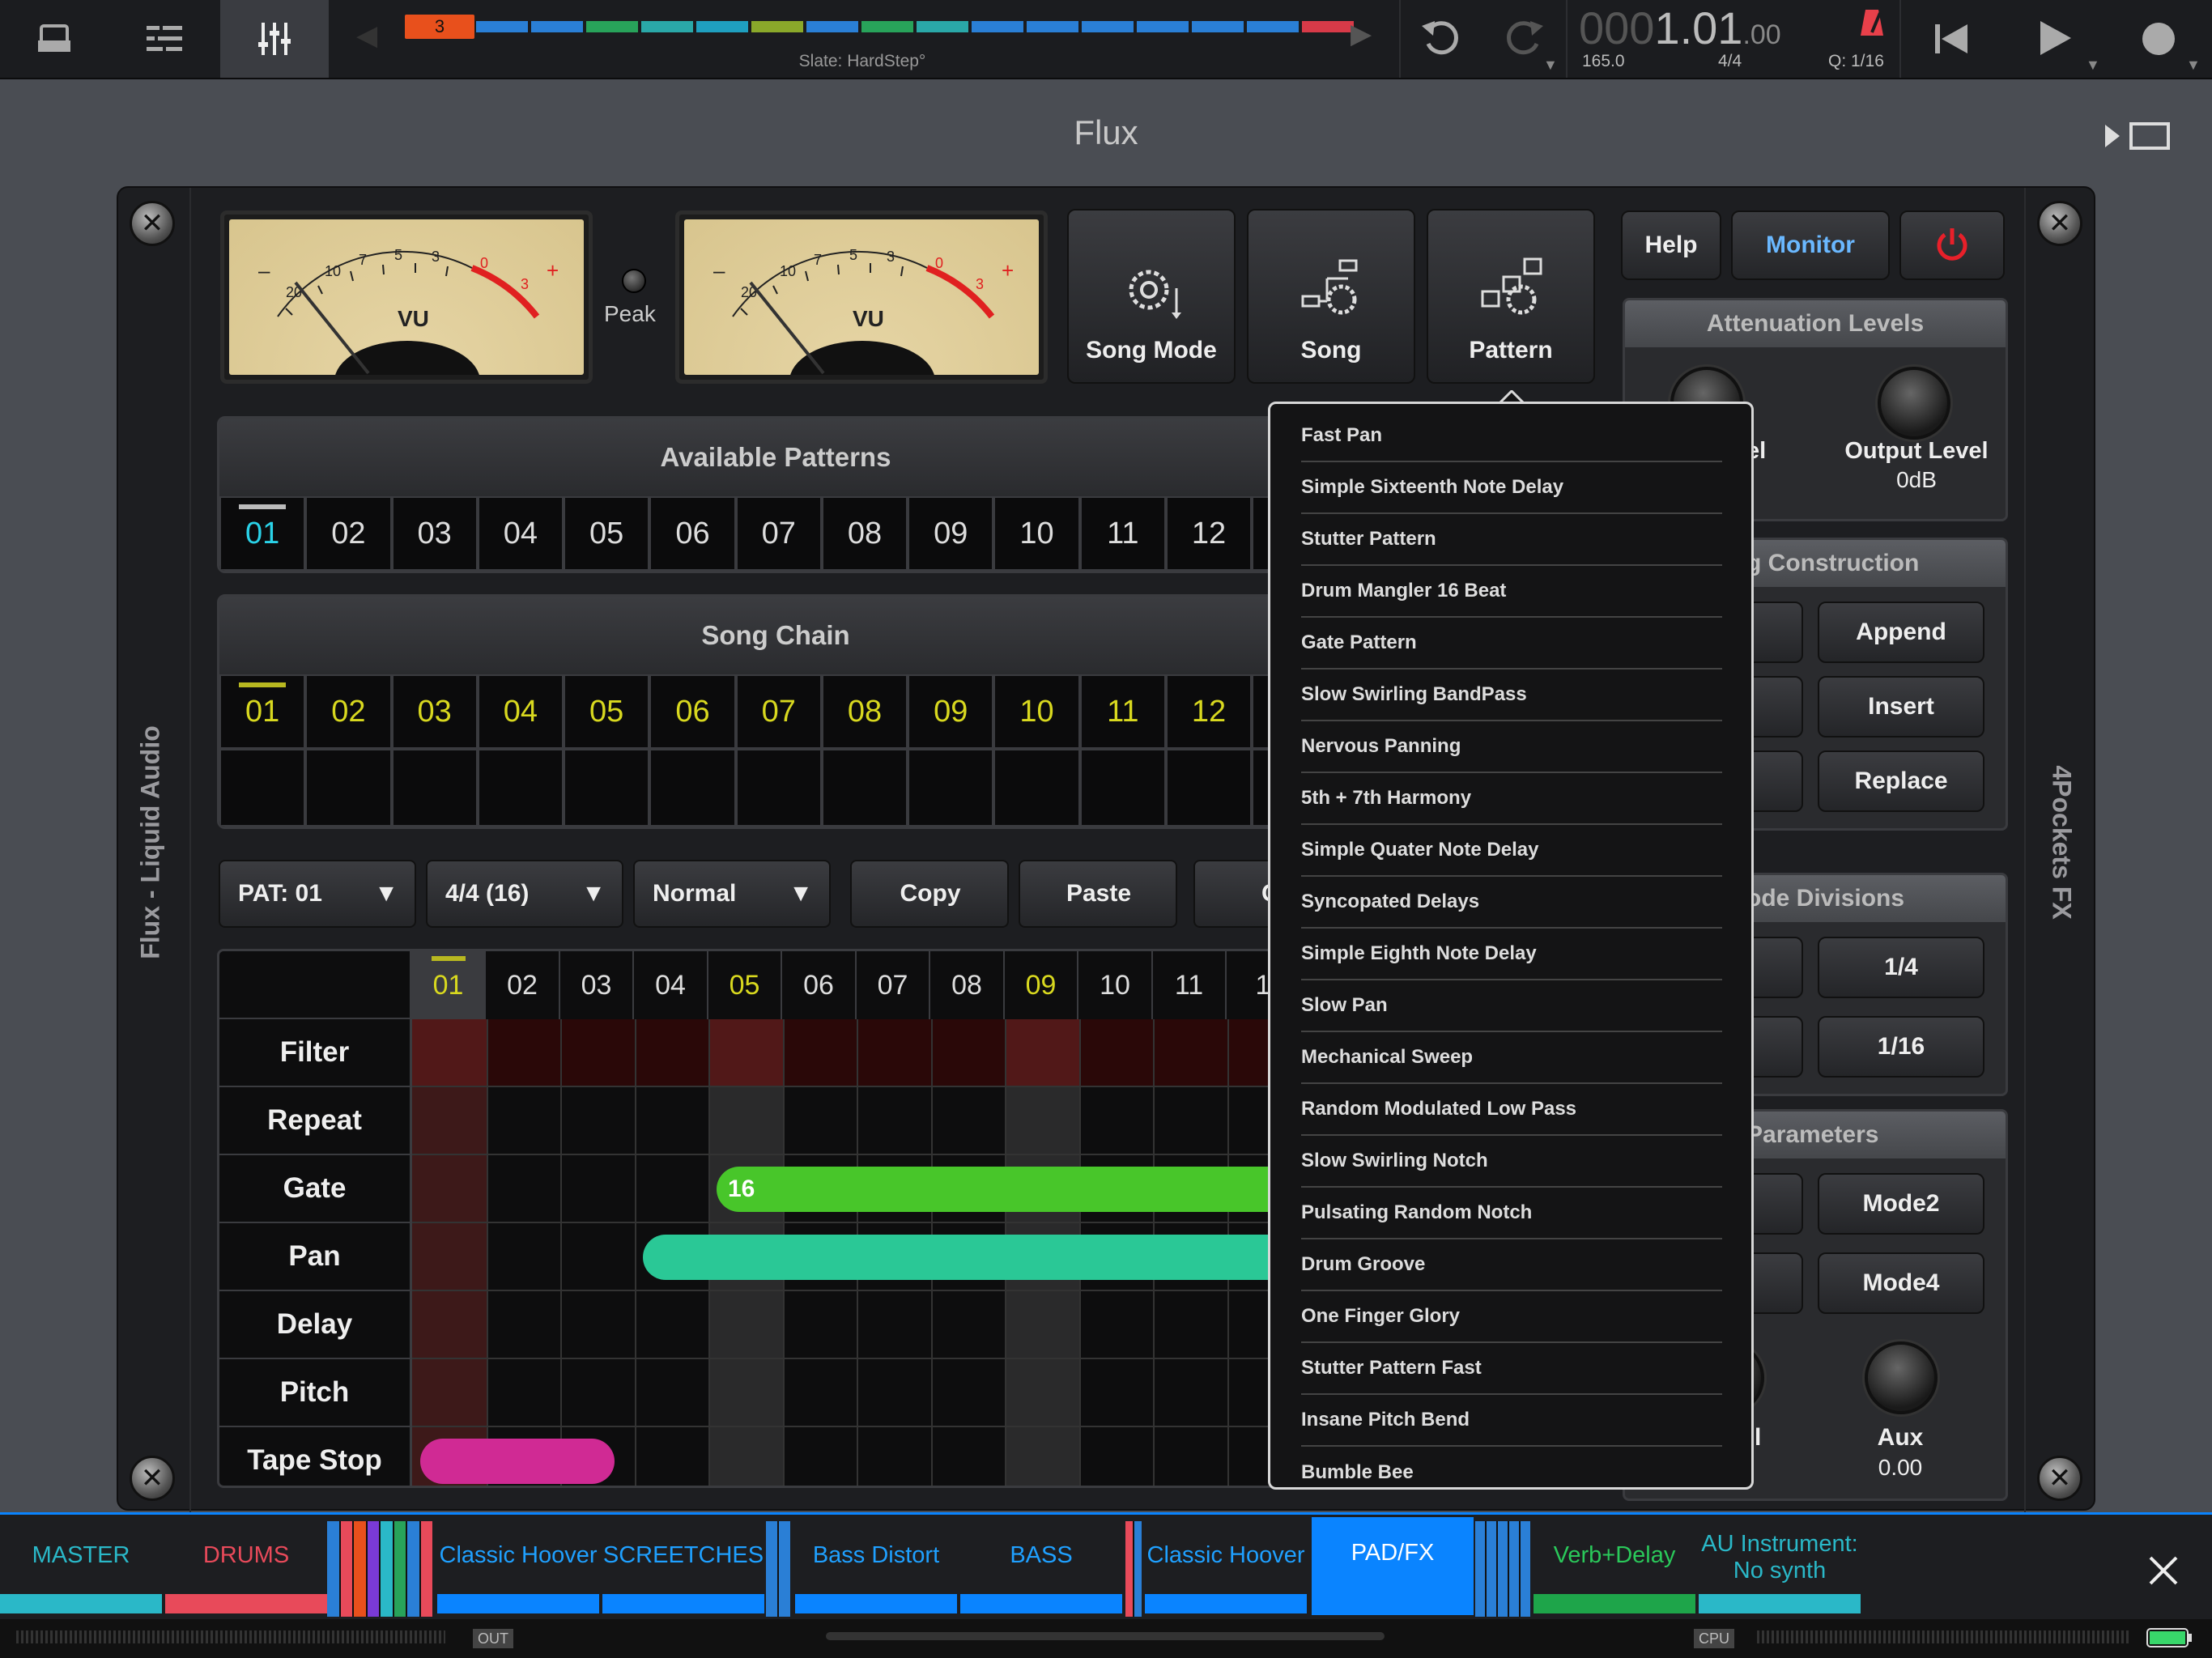 This screenshot has height=1658, width=2212. I want to click on time-signature-dropdown: 4/4 (16) ▼, so click(524, 894).